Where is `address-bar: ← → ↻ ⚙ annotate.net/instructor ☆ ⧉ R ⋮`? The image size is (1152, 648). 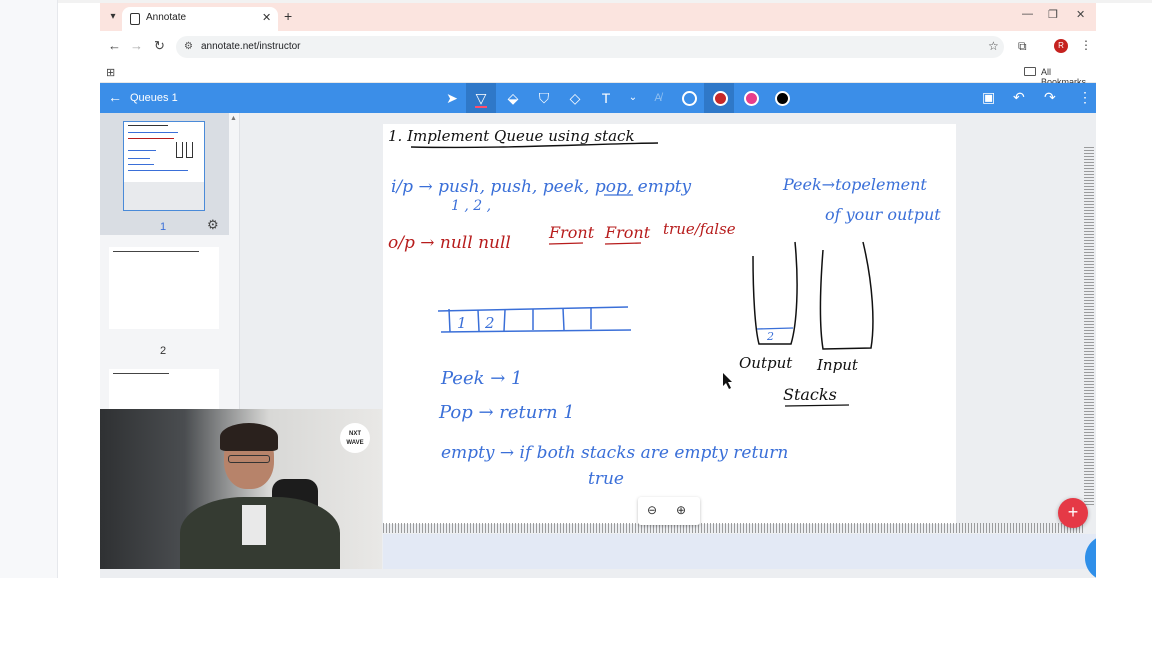
address-bar: ← → ↻ ⚙ annotate.net/instructor ☆ ⧉ R ⋮ is located at coordinates (598, 47).